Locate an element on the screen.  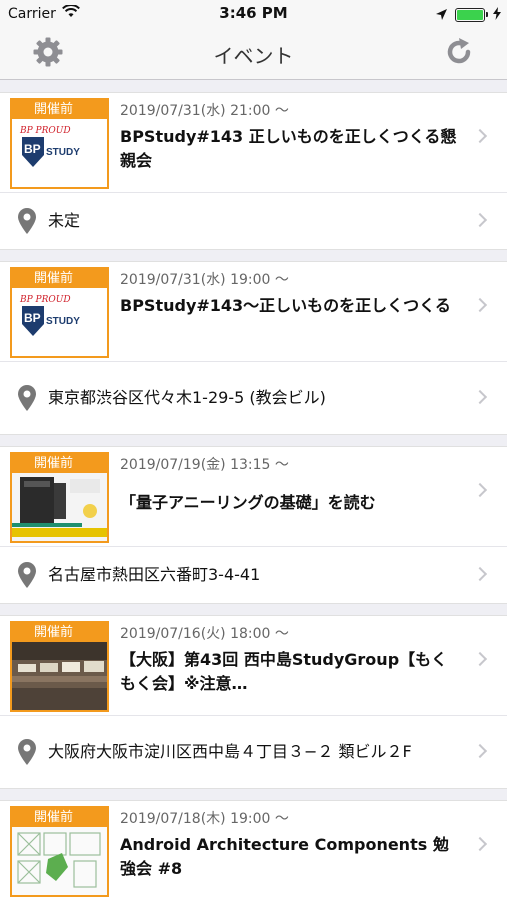
event-location-row: 東京都渋谷区代々木1-29-5 (教会ビル) is located at coordinates (253, 398).